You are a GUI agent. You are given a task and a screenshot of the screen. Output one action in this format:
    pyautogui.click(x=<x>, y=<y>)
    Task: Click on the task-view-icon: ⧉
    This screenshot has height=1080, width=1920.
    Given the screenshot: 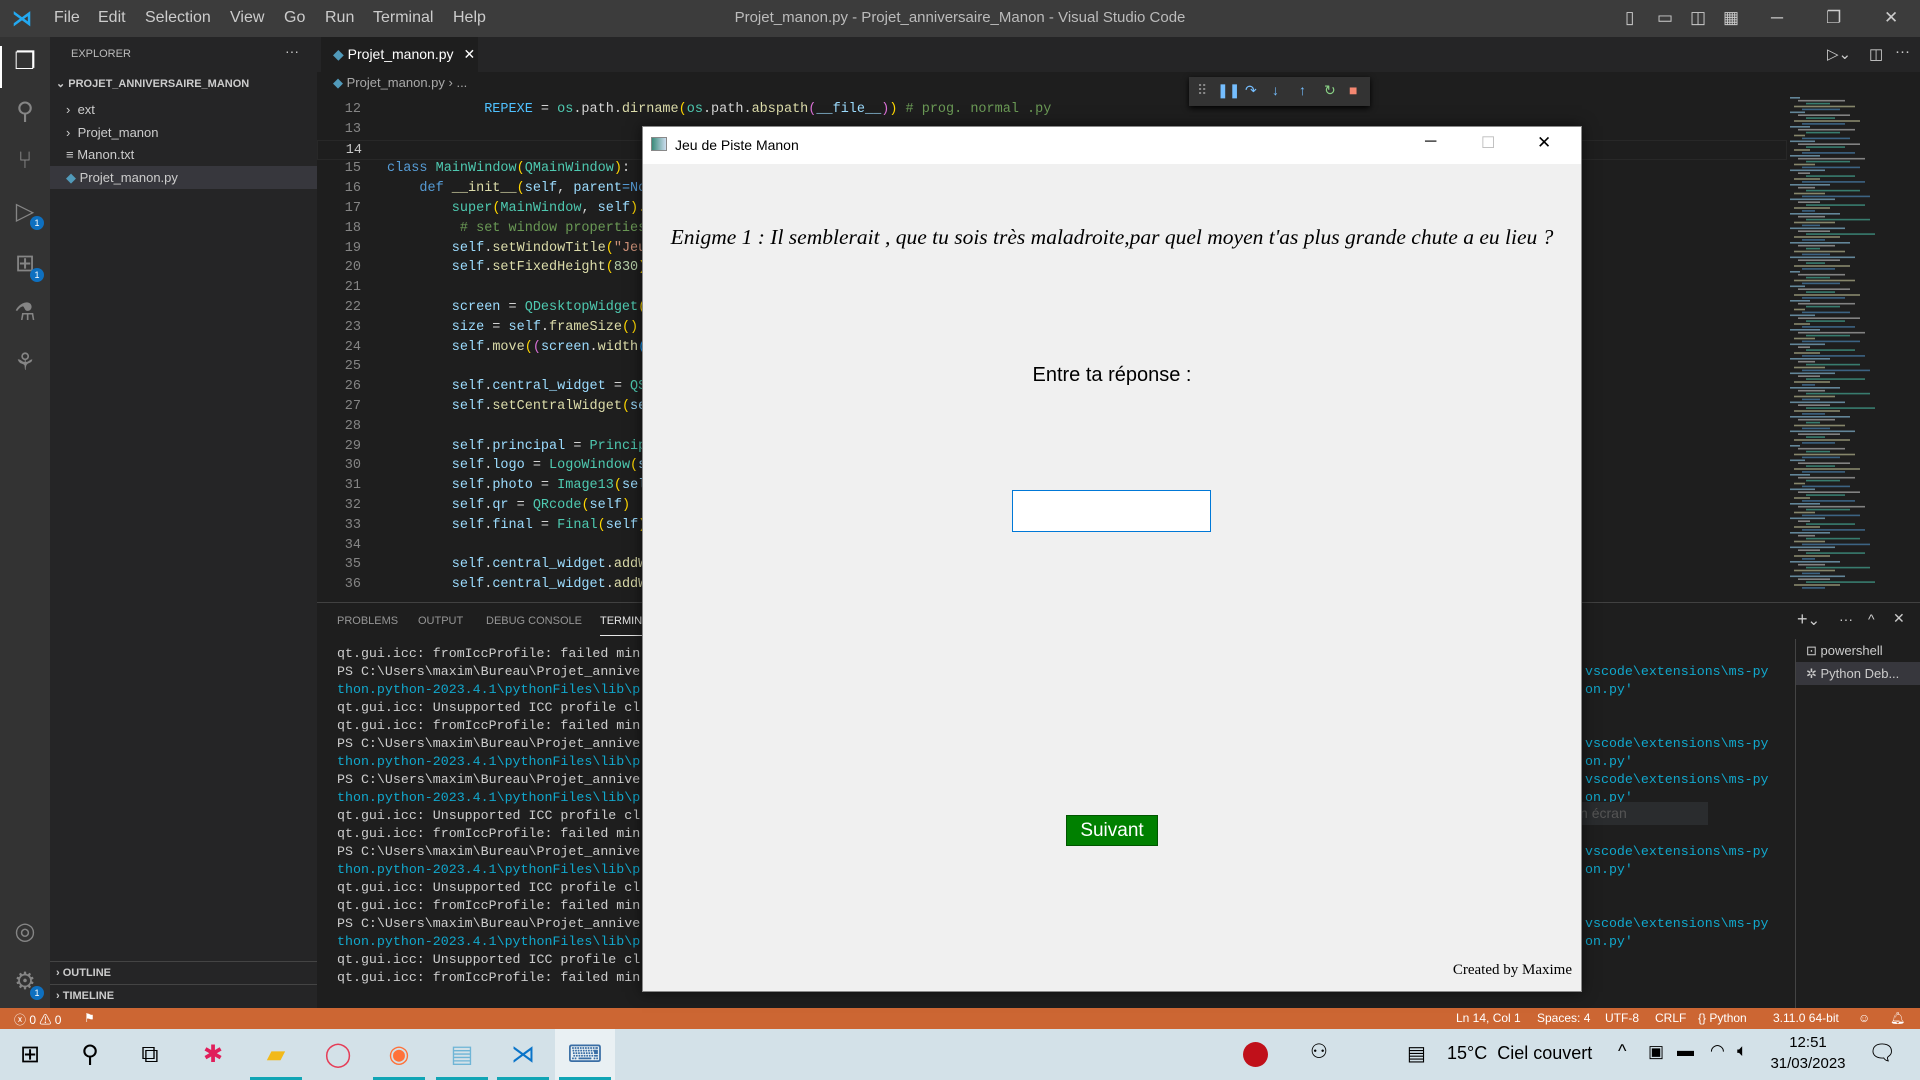 What is the action you would take?
    pyautogui.click(x=150, y=1054)
    